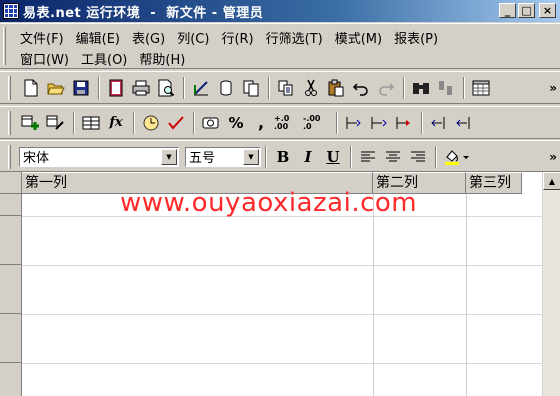 This screenshot has height=396, width=560. I want to click on underline-button: U, so click(333, 157).